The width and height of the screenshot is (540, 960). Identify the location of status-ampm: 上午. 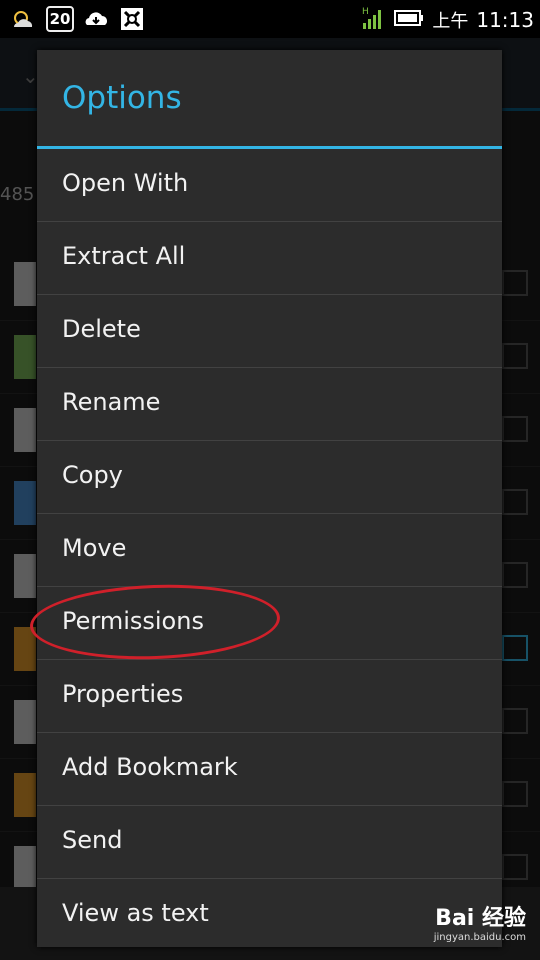
(450, 21).